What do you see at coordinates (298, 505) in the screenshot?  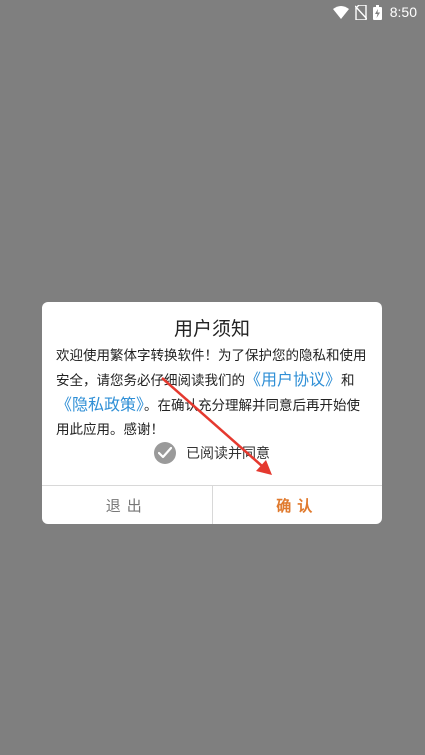 I see `confirm-button: 确认` at bounding box center [298, 505].